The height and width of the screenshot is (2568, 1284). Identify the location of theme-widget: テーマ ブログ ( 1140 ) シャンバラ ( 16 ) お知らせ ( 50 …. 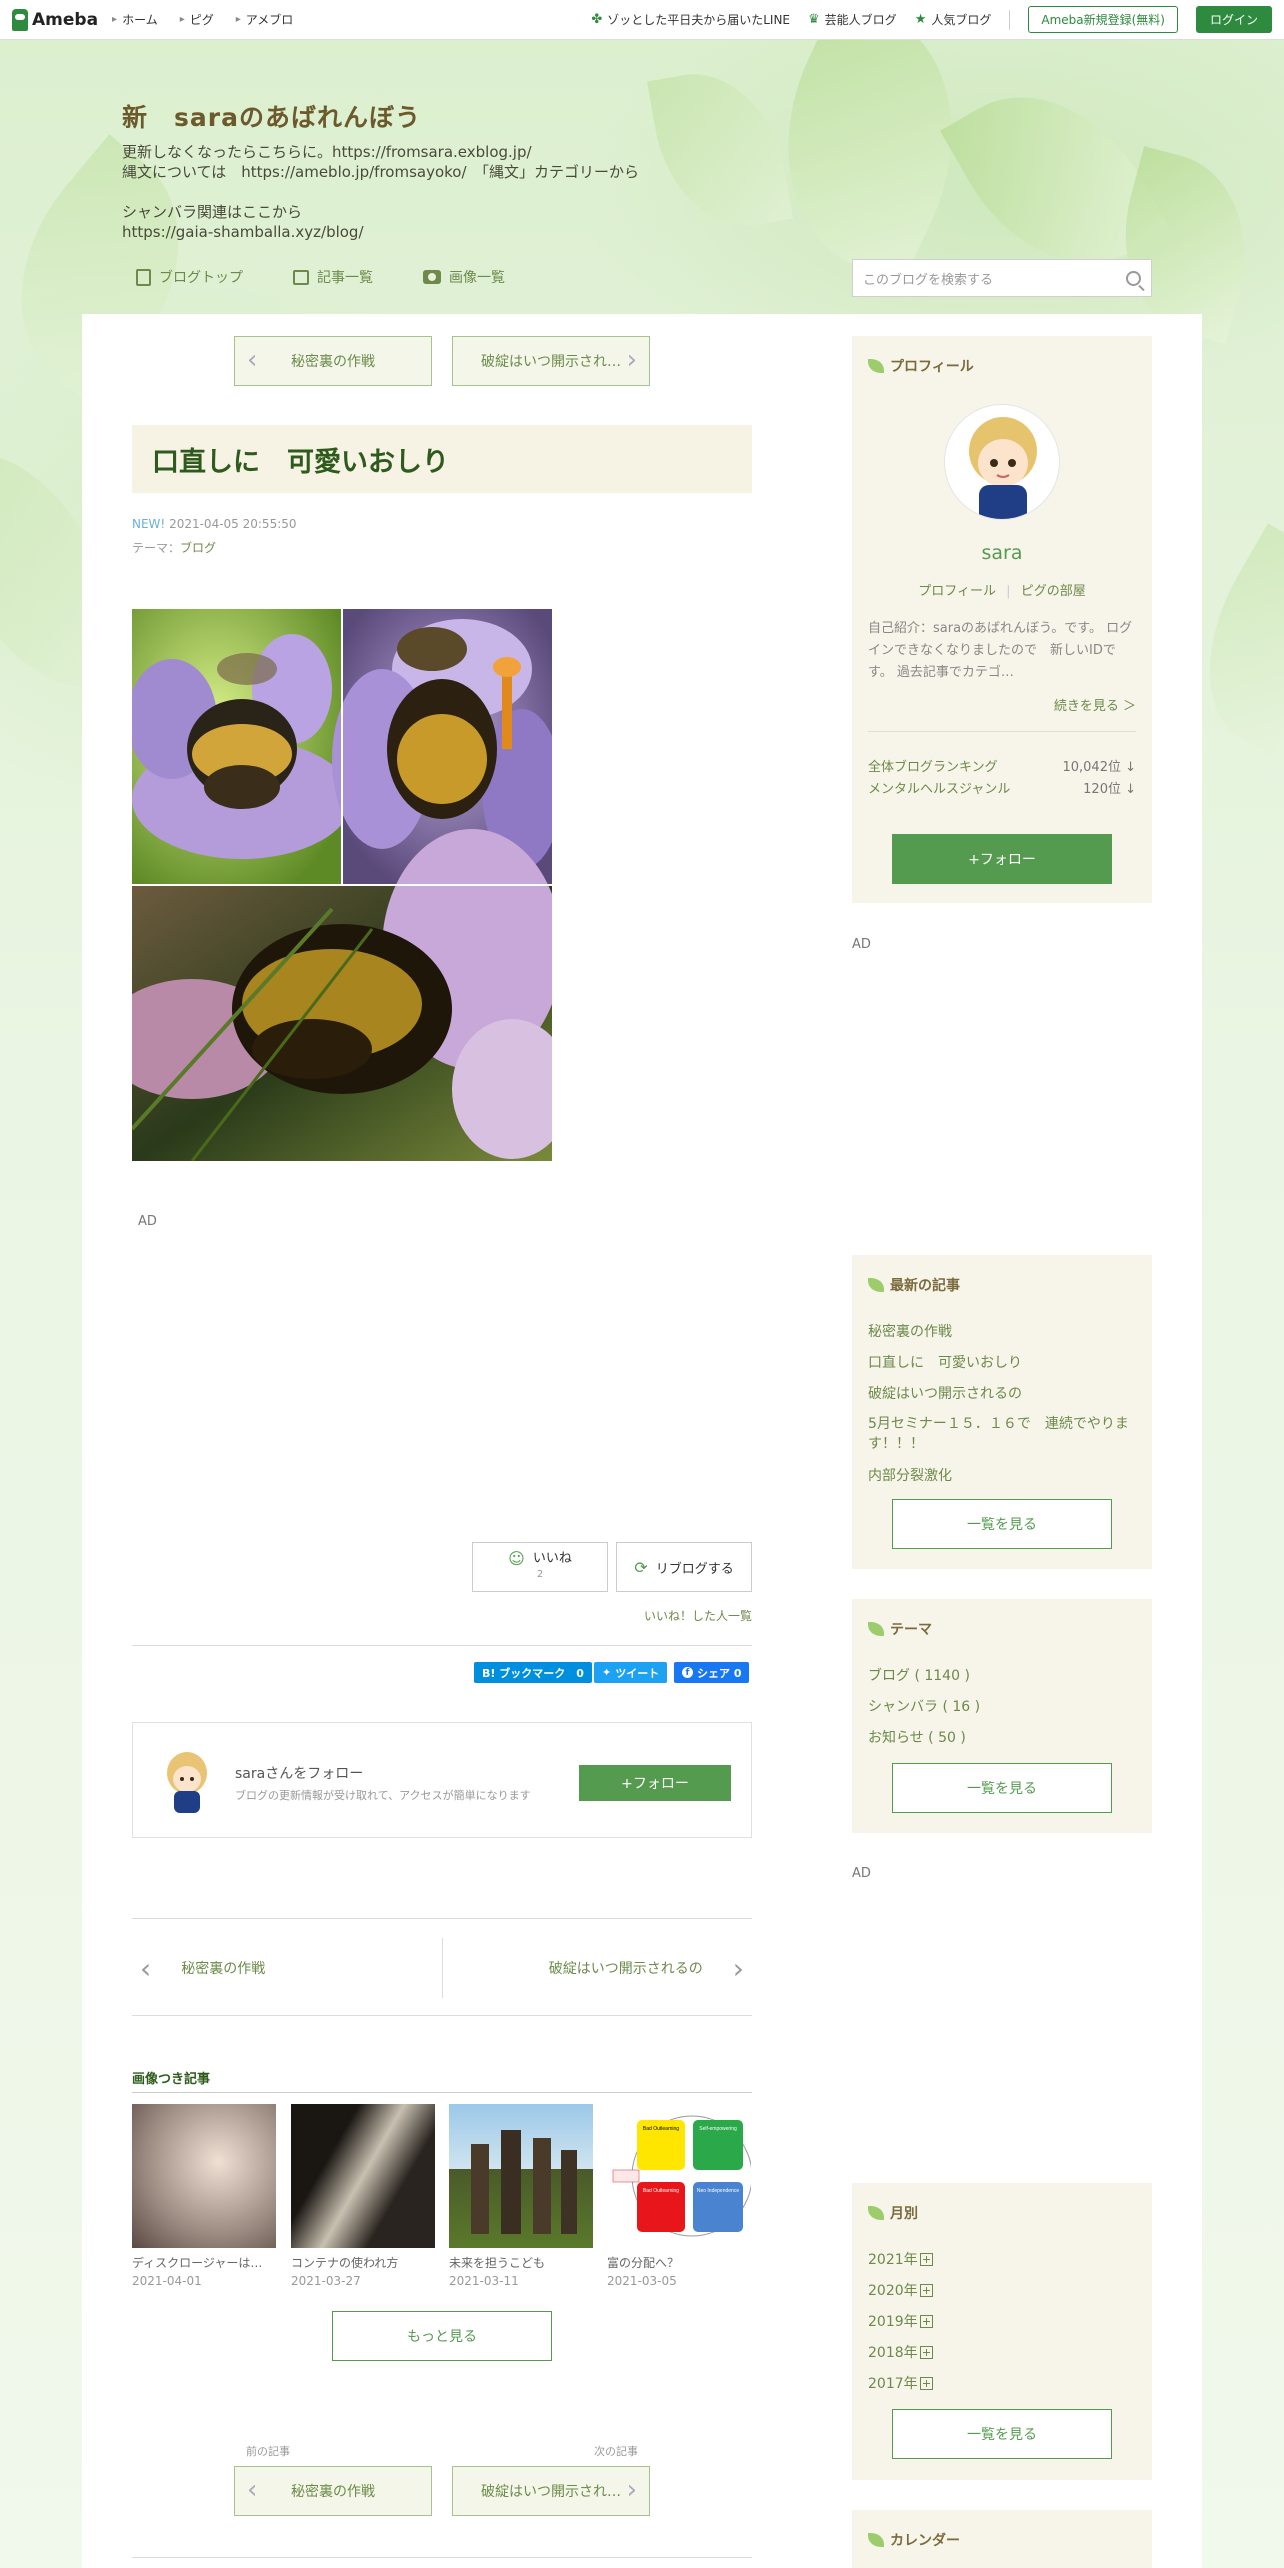
(1002, 1716).